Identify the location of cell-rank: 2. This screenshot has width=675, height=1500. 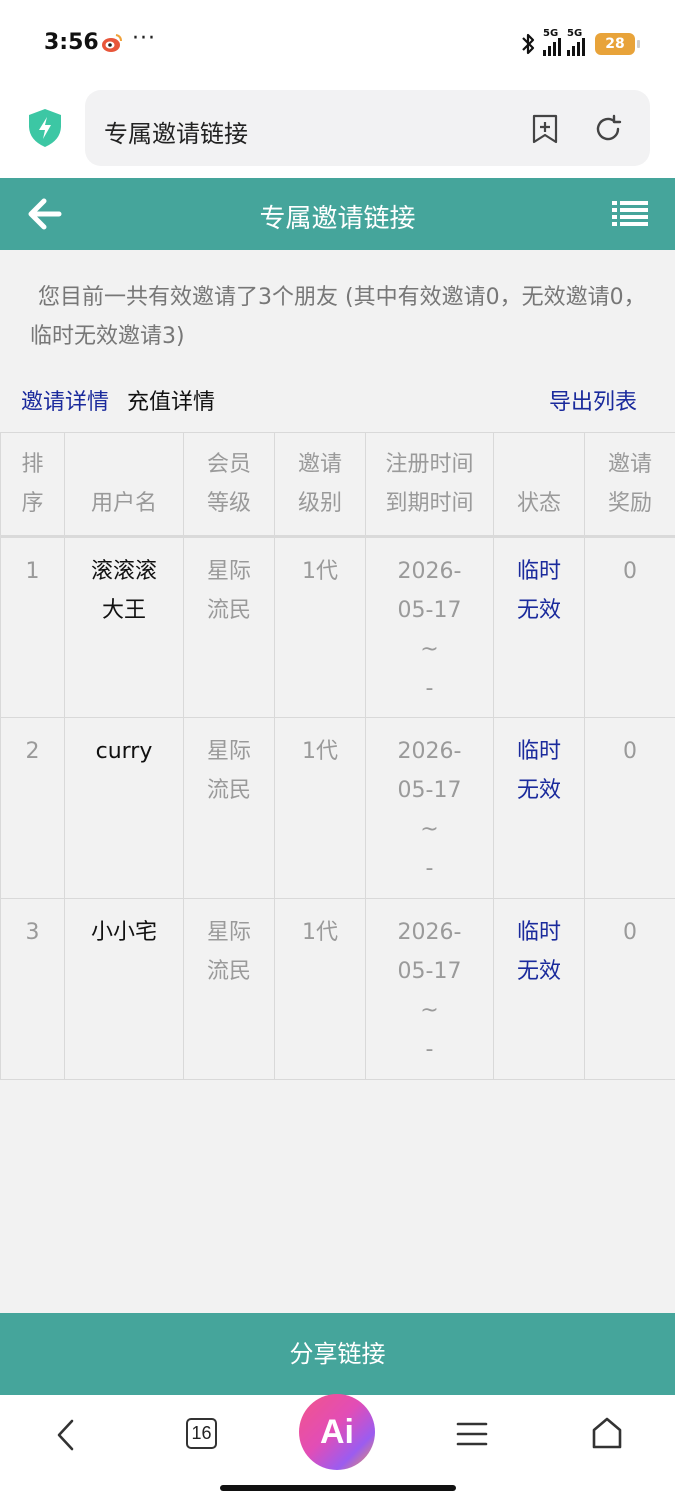
(32, 808).